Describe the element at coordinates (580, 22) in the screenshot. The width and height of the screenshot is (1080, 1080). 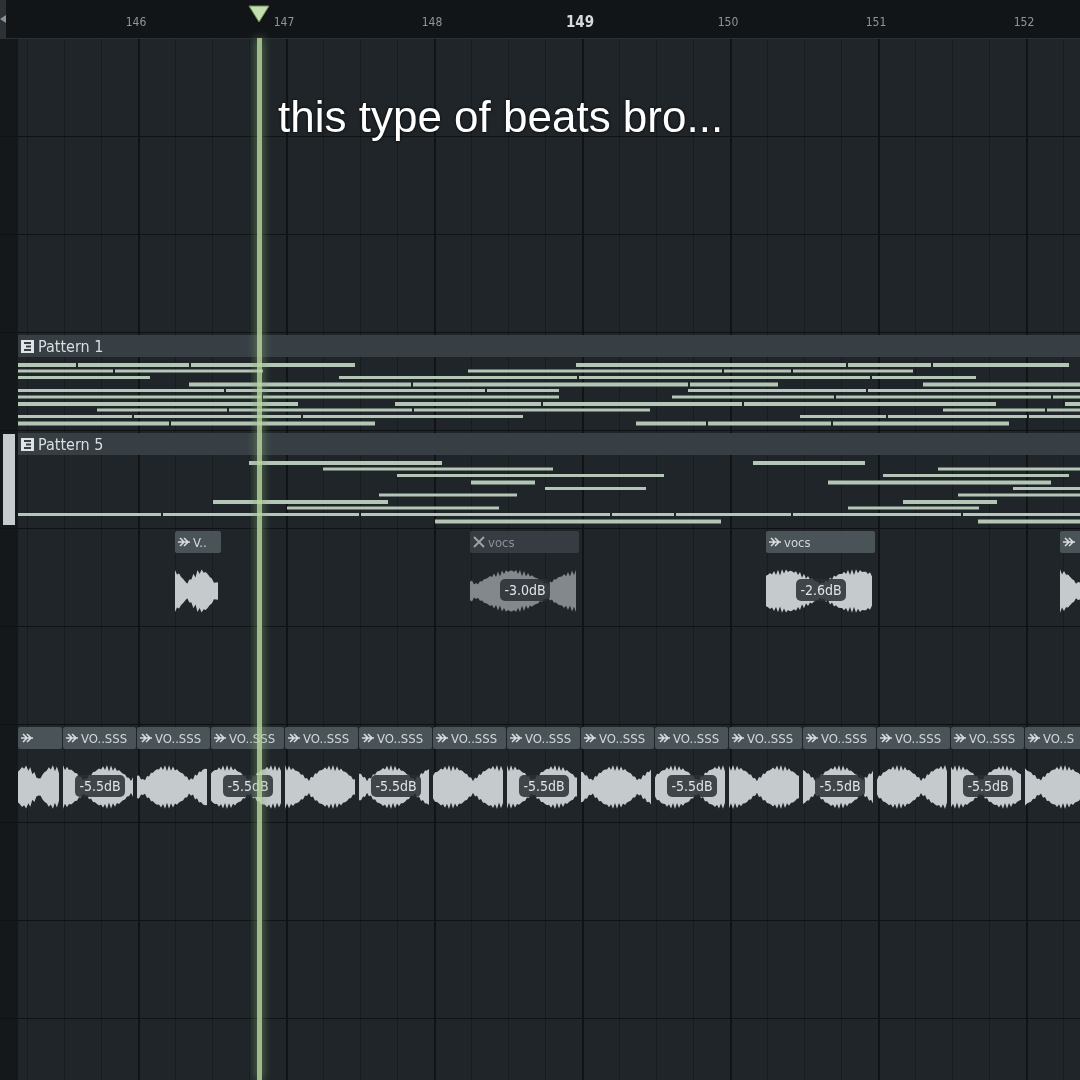
I see `bar-number: 149` at that location.